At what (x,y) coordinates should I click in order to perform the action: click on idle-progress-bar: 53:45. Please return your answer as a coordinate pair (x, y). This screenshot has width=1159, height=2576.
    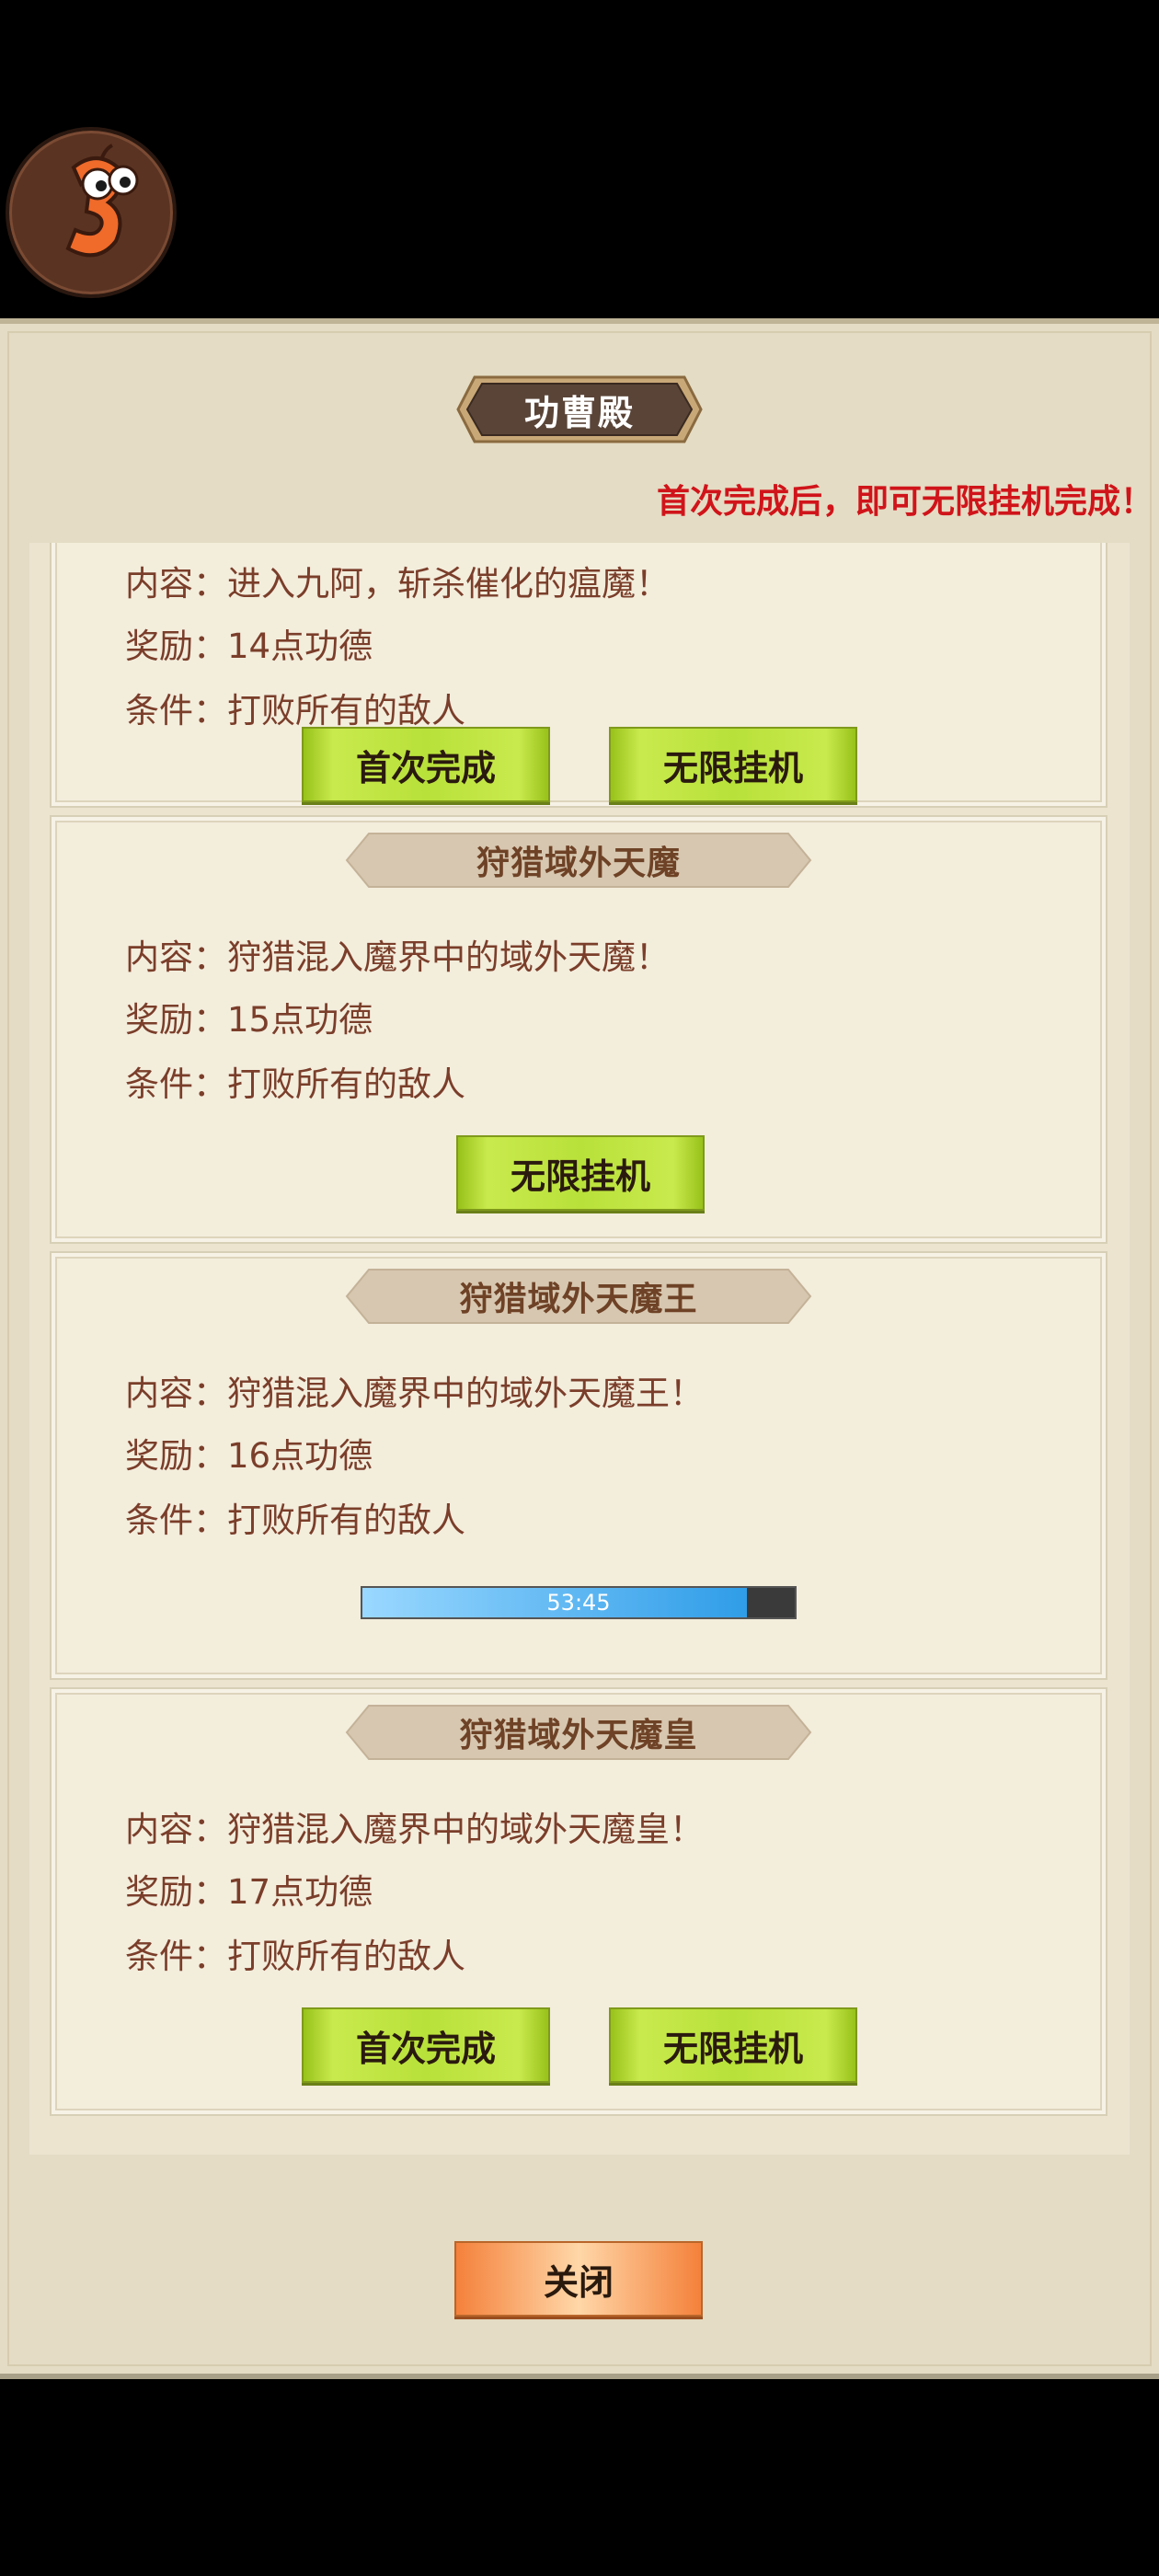
    Looking at the image, I should click on (579, 1602).